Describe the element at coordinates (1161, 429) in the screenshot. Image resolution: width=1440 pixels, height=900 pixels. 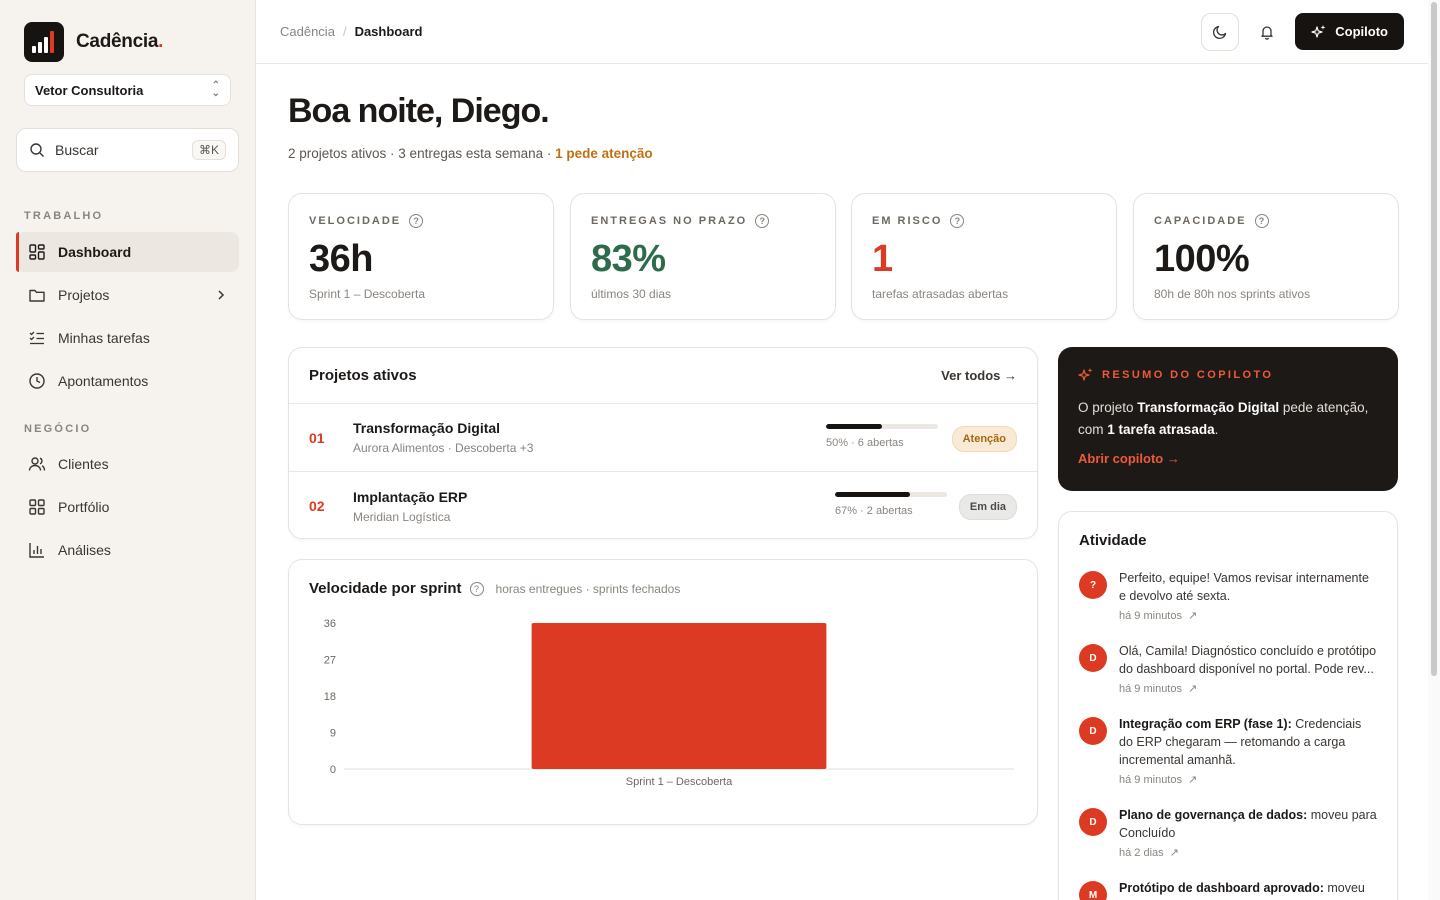
I see `copilot-overdue-count: 1 tarefa atrasada` at that location.